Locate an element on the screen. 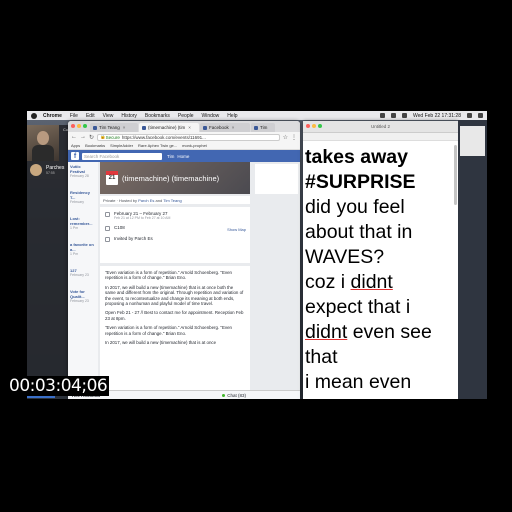 Image resolution: width=512 pixels, height=512 pixels. list-item: 127 February 23 is located at coordinates (83, 273).